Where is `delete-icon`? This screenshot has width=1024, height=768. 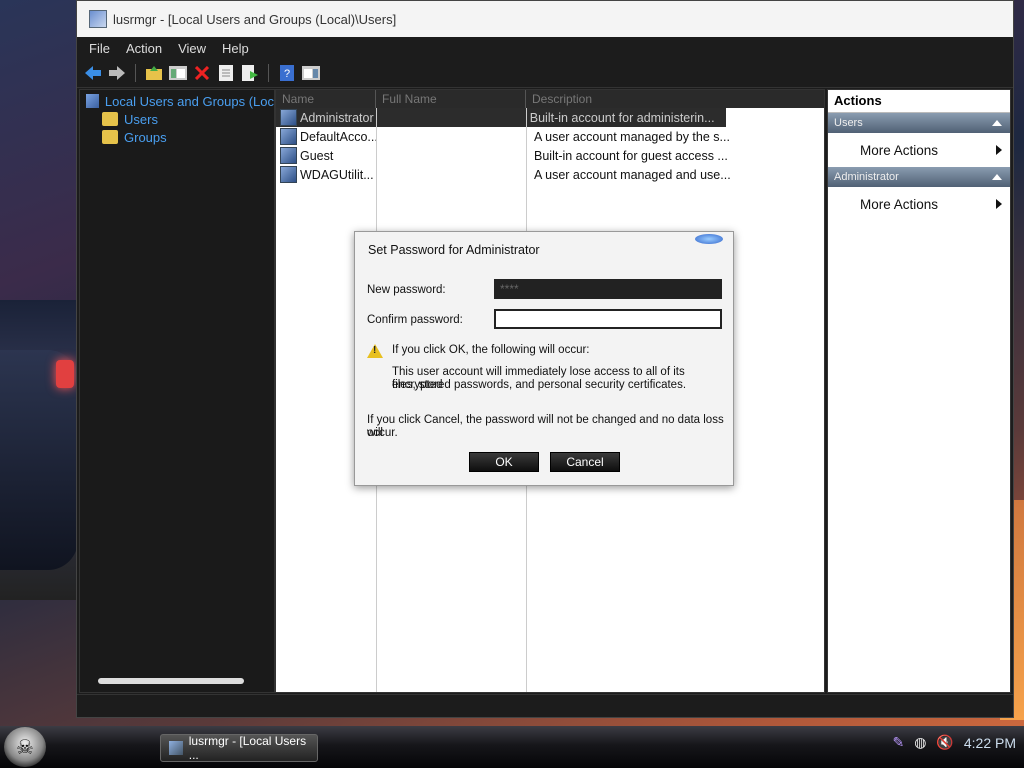
delete-icon is located at coordinates (202, 73).